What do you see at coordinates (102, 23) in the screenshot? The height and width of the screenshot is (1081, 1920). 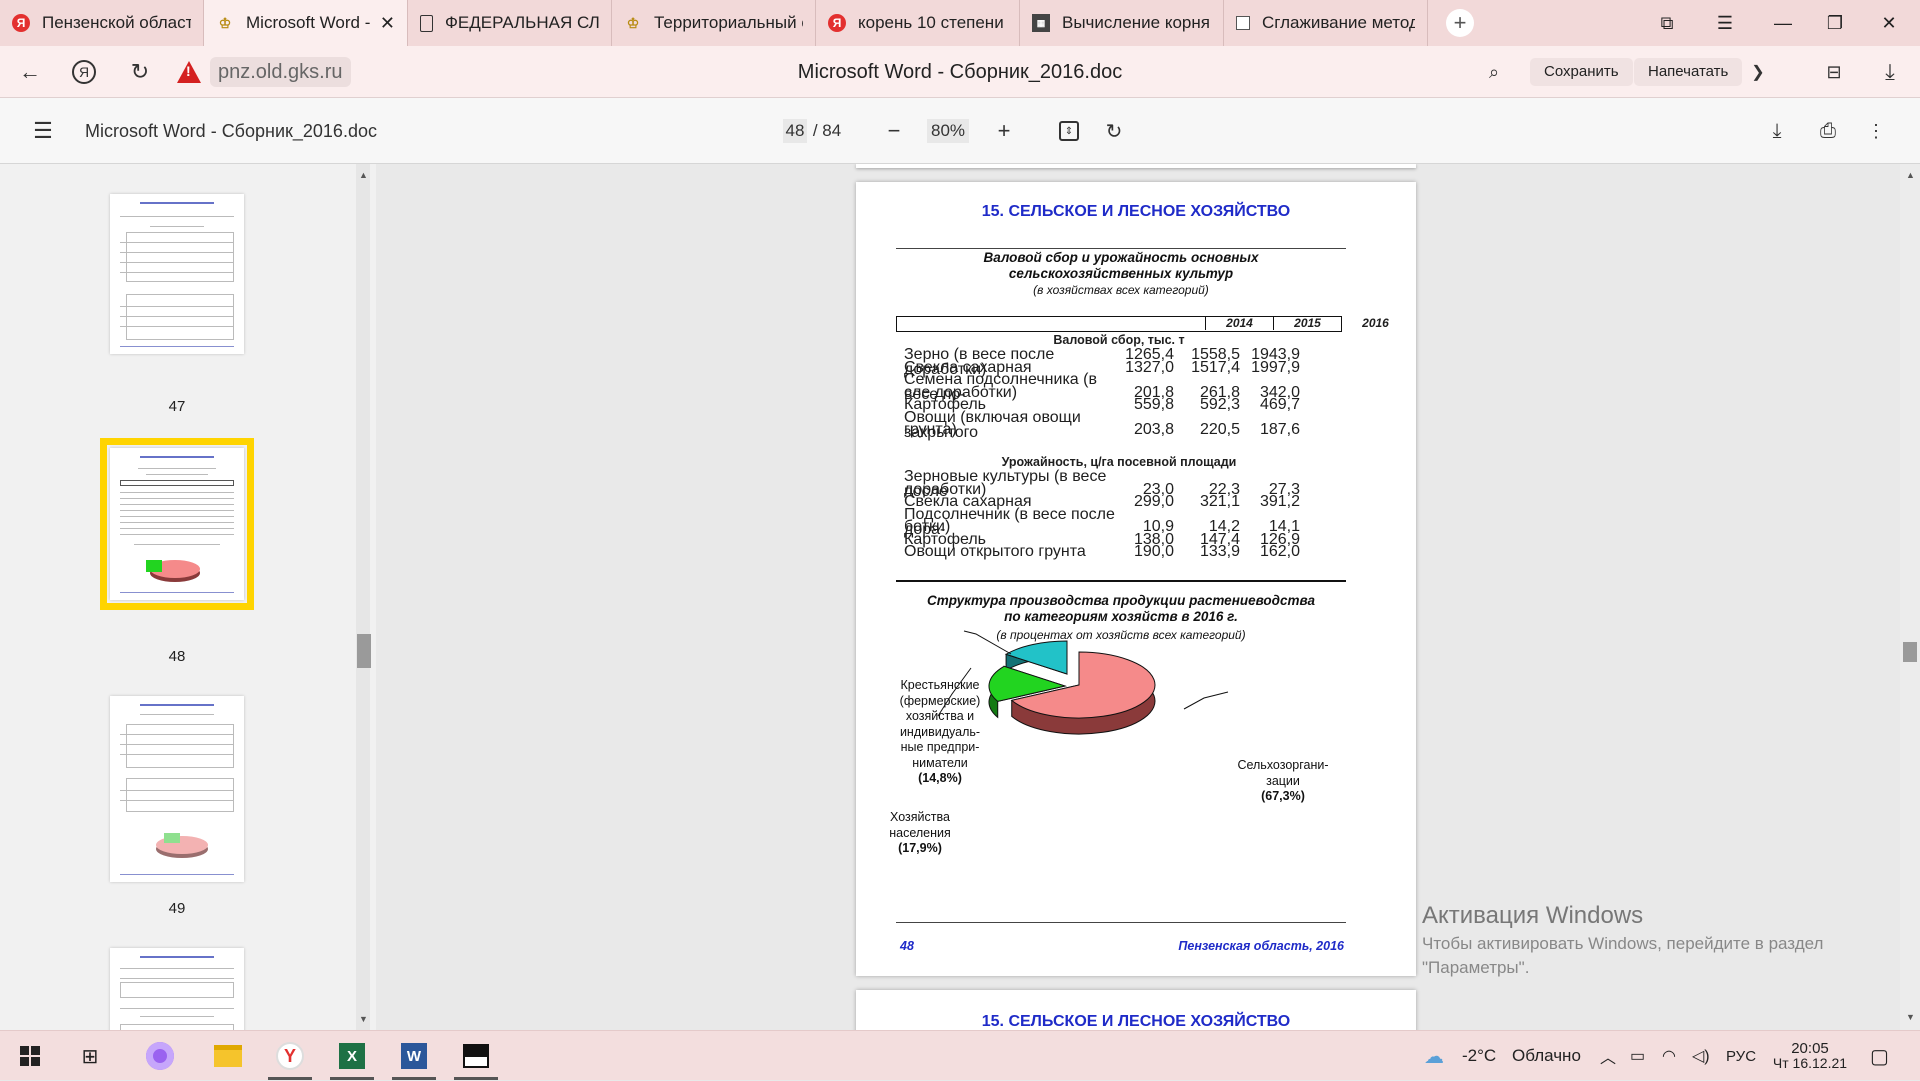 I see `tab-1: Я Пензенской области -` at bounding box center [102, 23].